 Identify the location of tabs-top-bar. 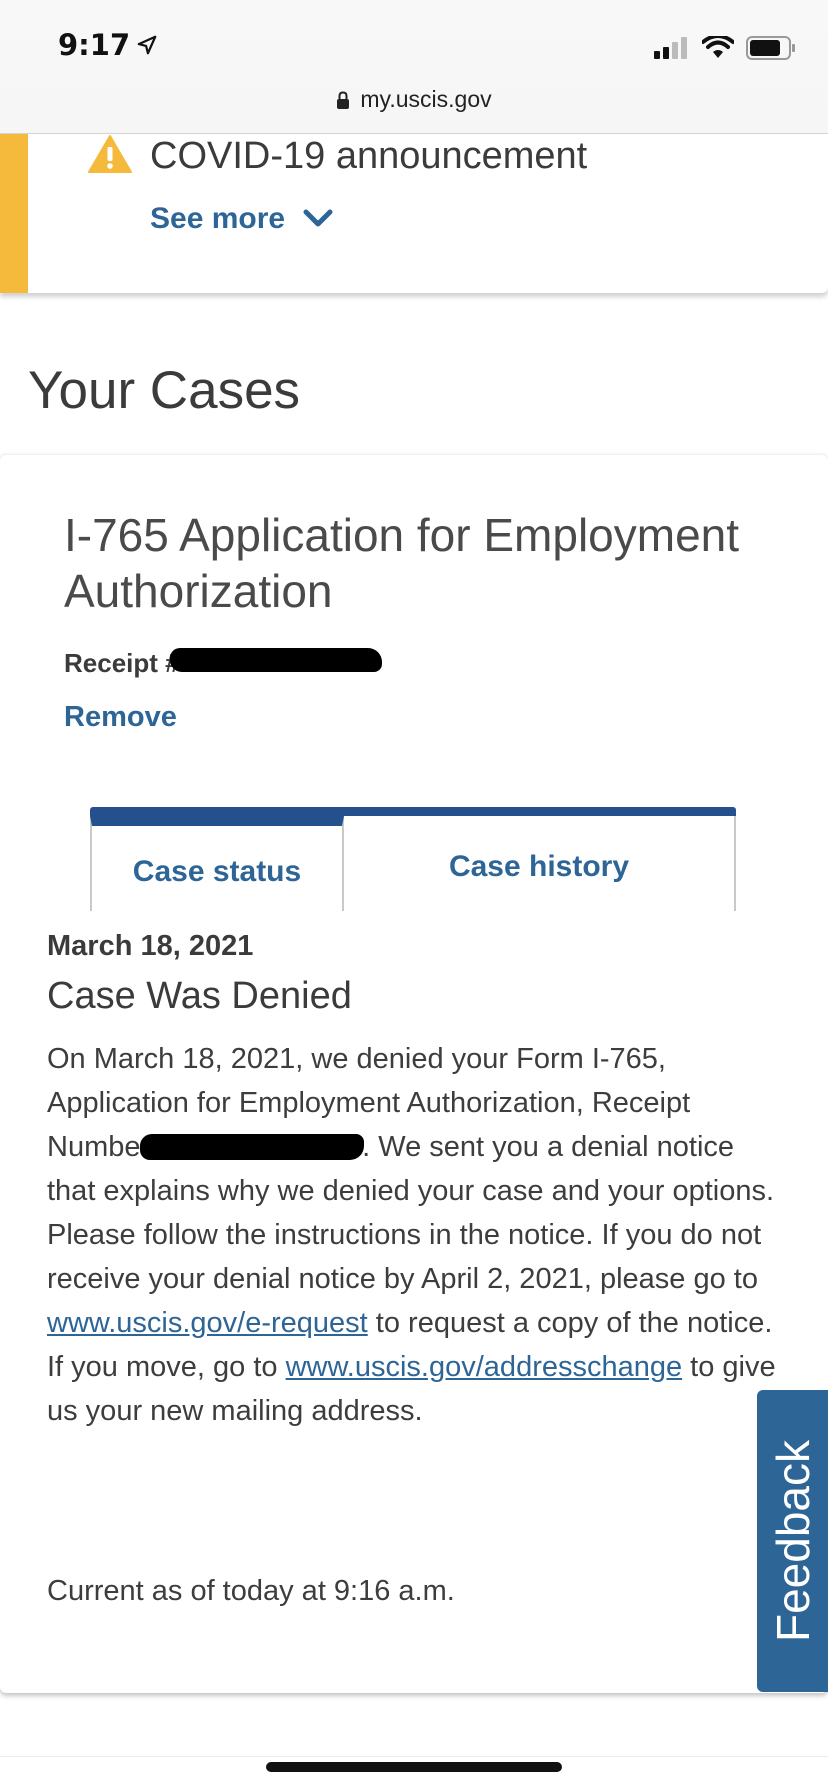
(413, 811).